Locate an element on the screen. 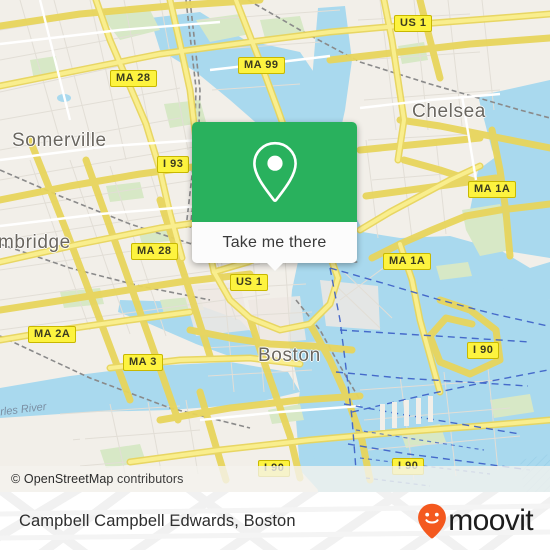 Image resolution: width=550 pixels, height=550 pixels. map-pin-icon is located at coordinates (274, 172).